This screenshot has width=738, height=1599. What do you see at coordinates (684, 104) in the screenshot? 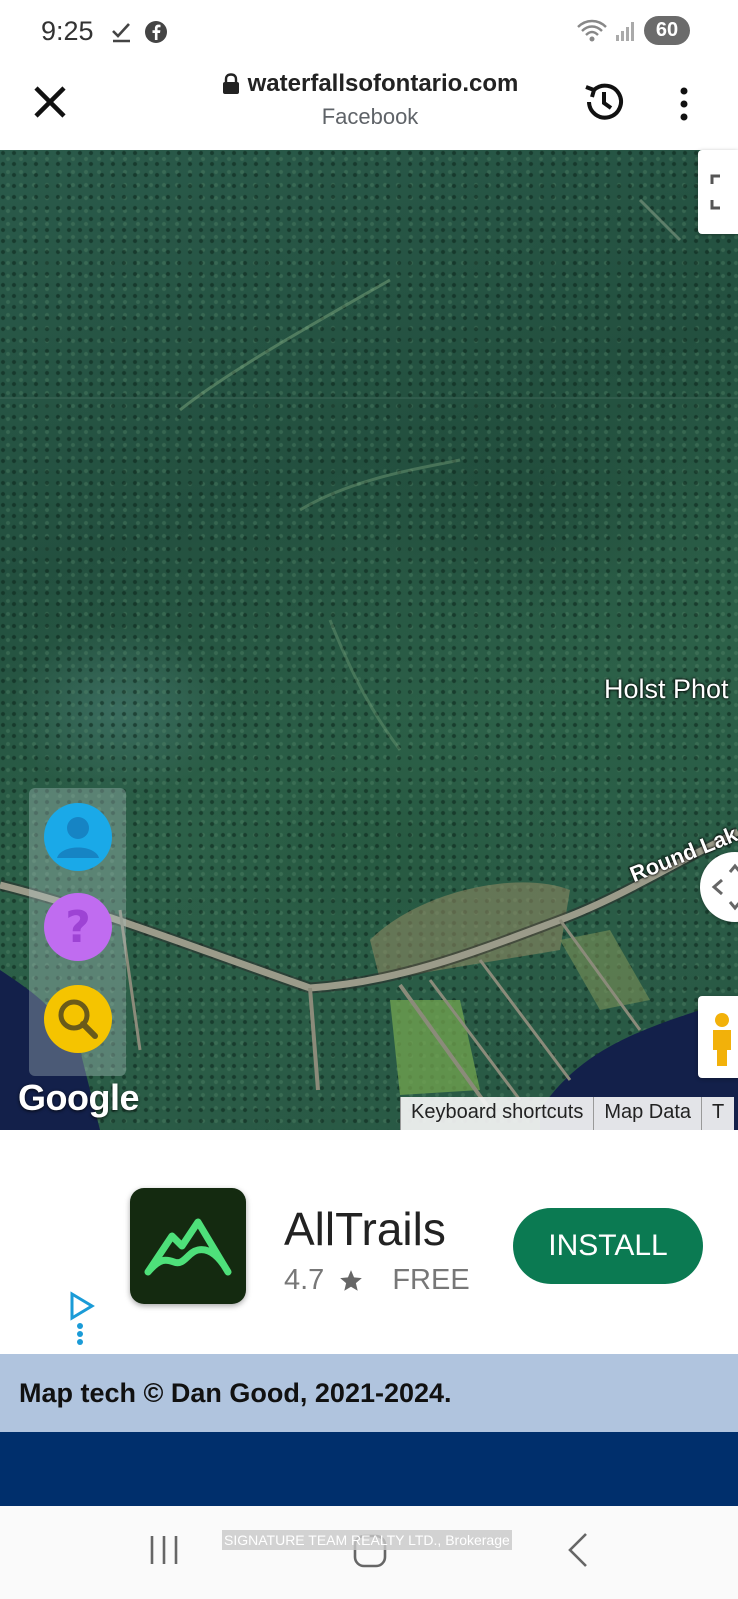
I see `more-options-icon` at bounding box center [684, 104].